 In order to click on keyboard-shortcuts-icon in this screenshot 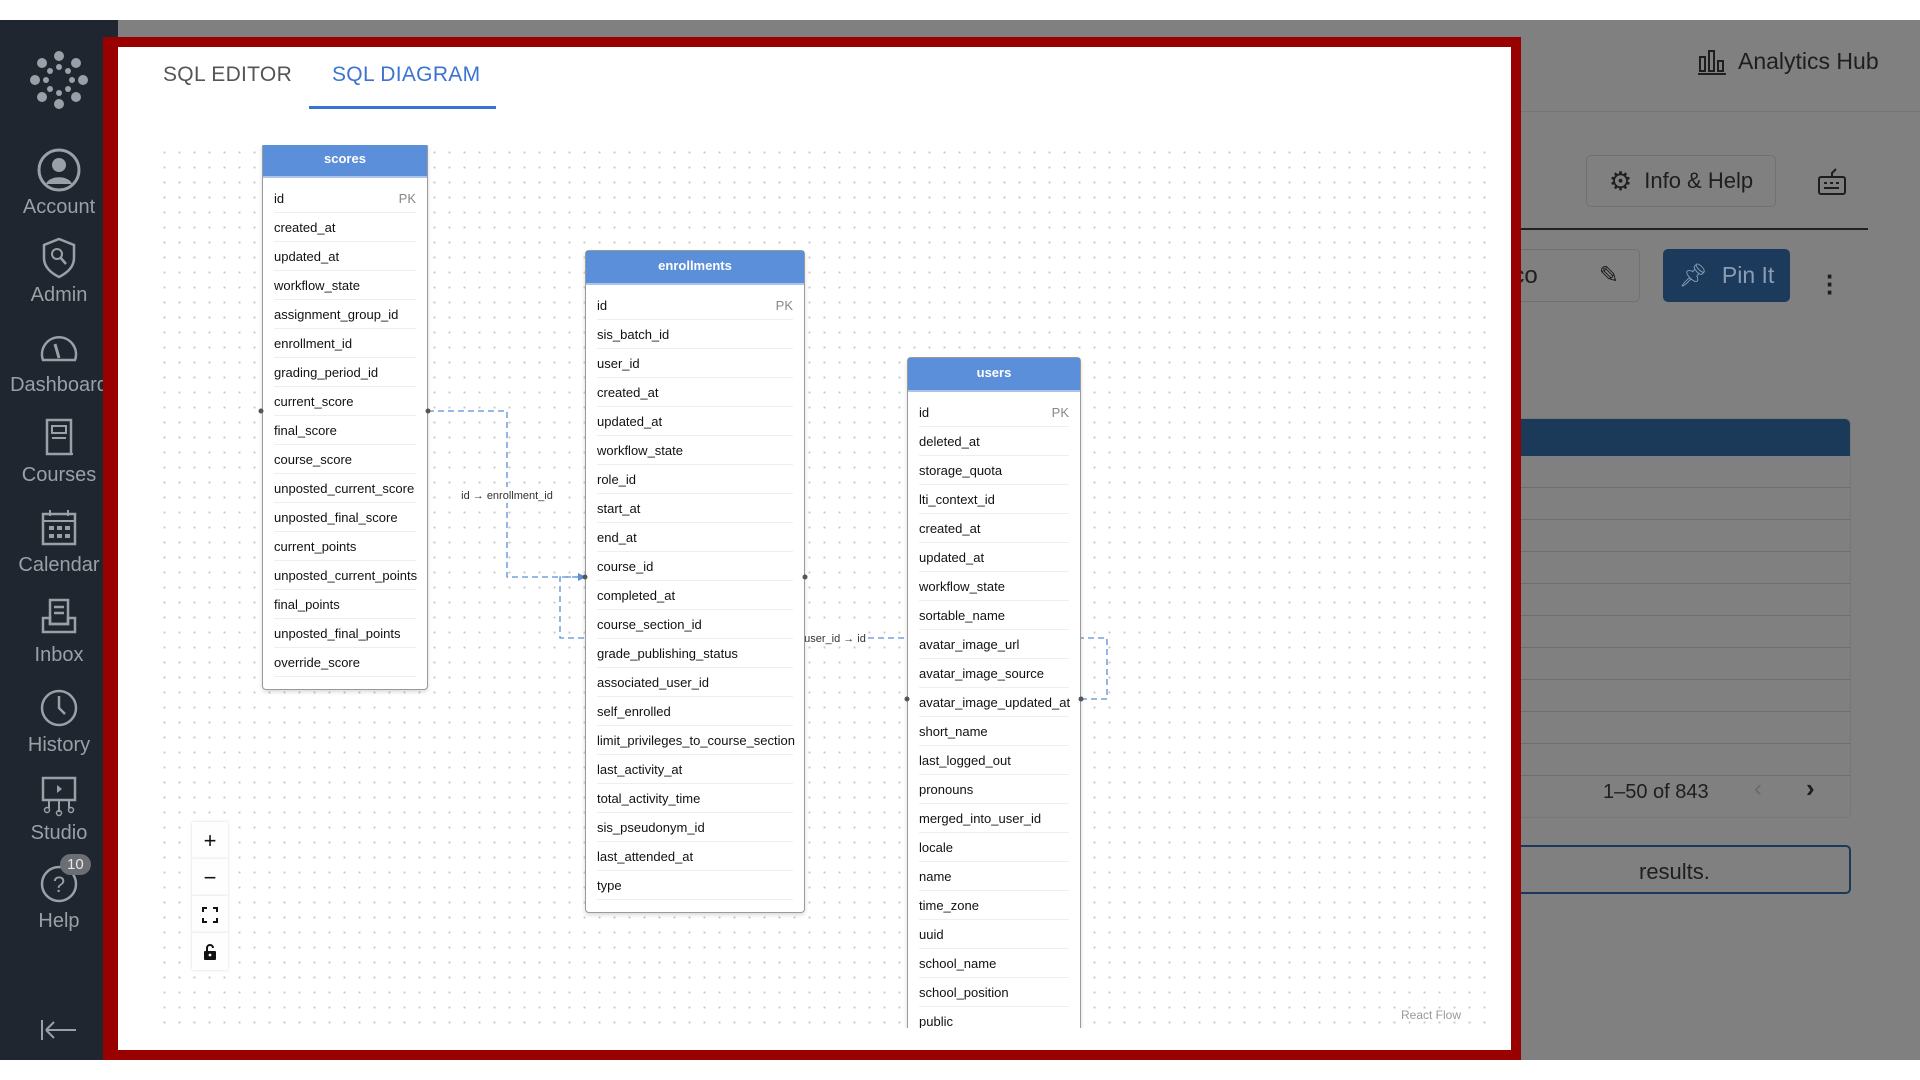, I will do `click(1832, 182)`.